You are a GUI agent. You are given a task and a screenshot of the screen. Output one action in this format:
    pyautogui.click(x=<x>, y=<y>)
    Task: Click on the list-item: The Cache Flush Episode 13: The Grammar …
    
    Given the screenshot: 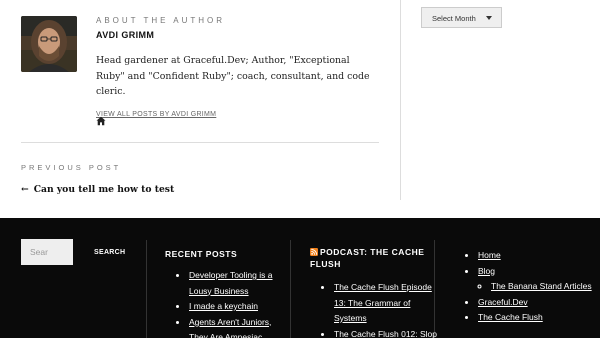 What is the action you would take?
    pyautogui.click(x=386, y=303)
    